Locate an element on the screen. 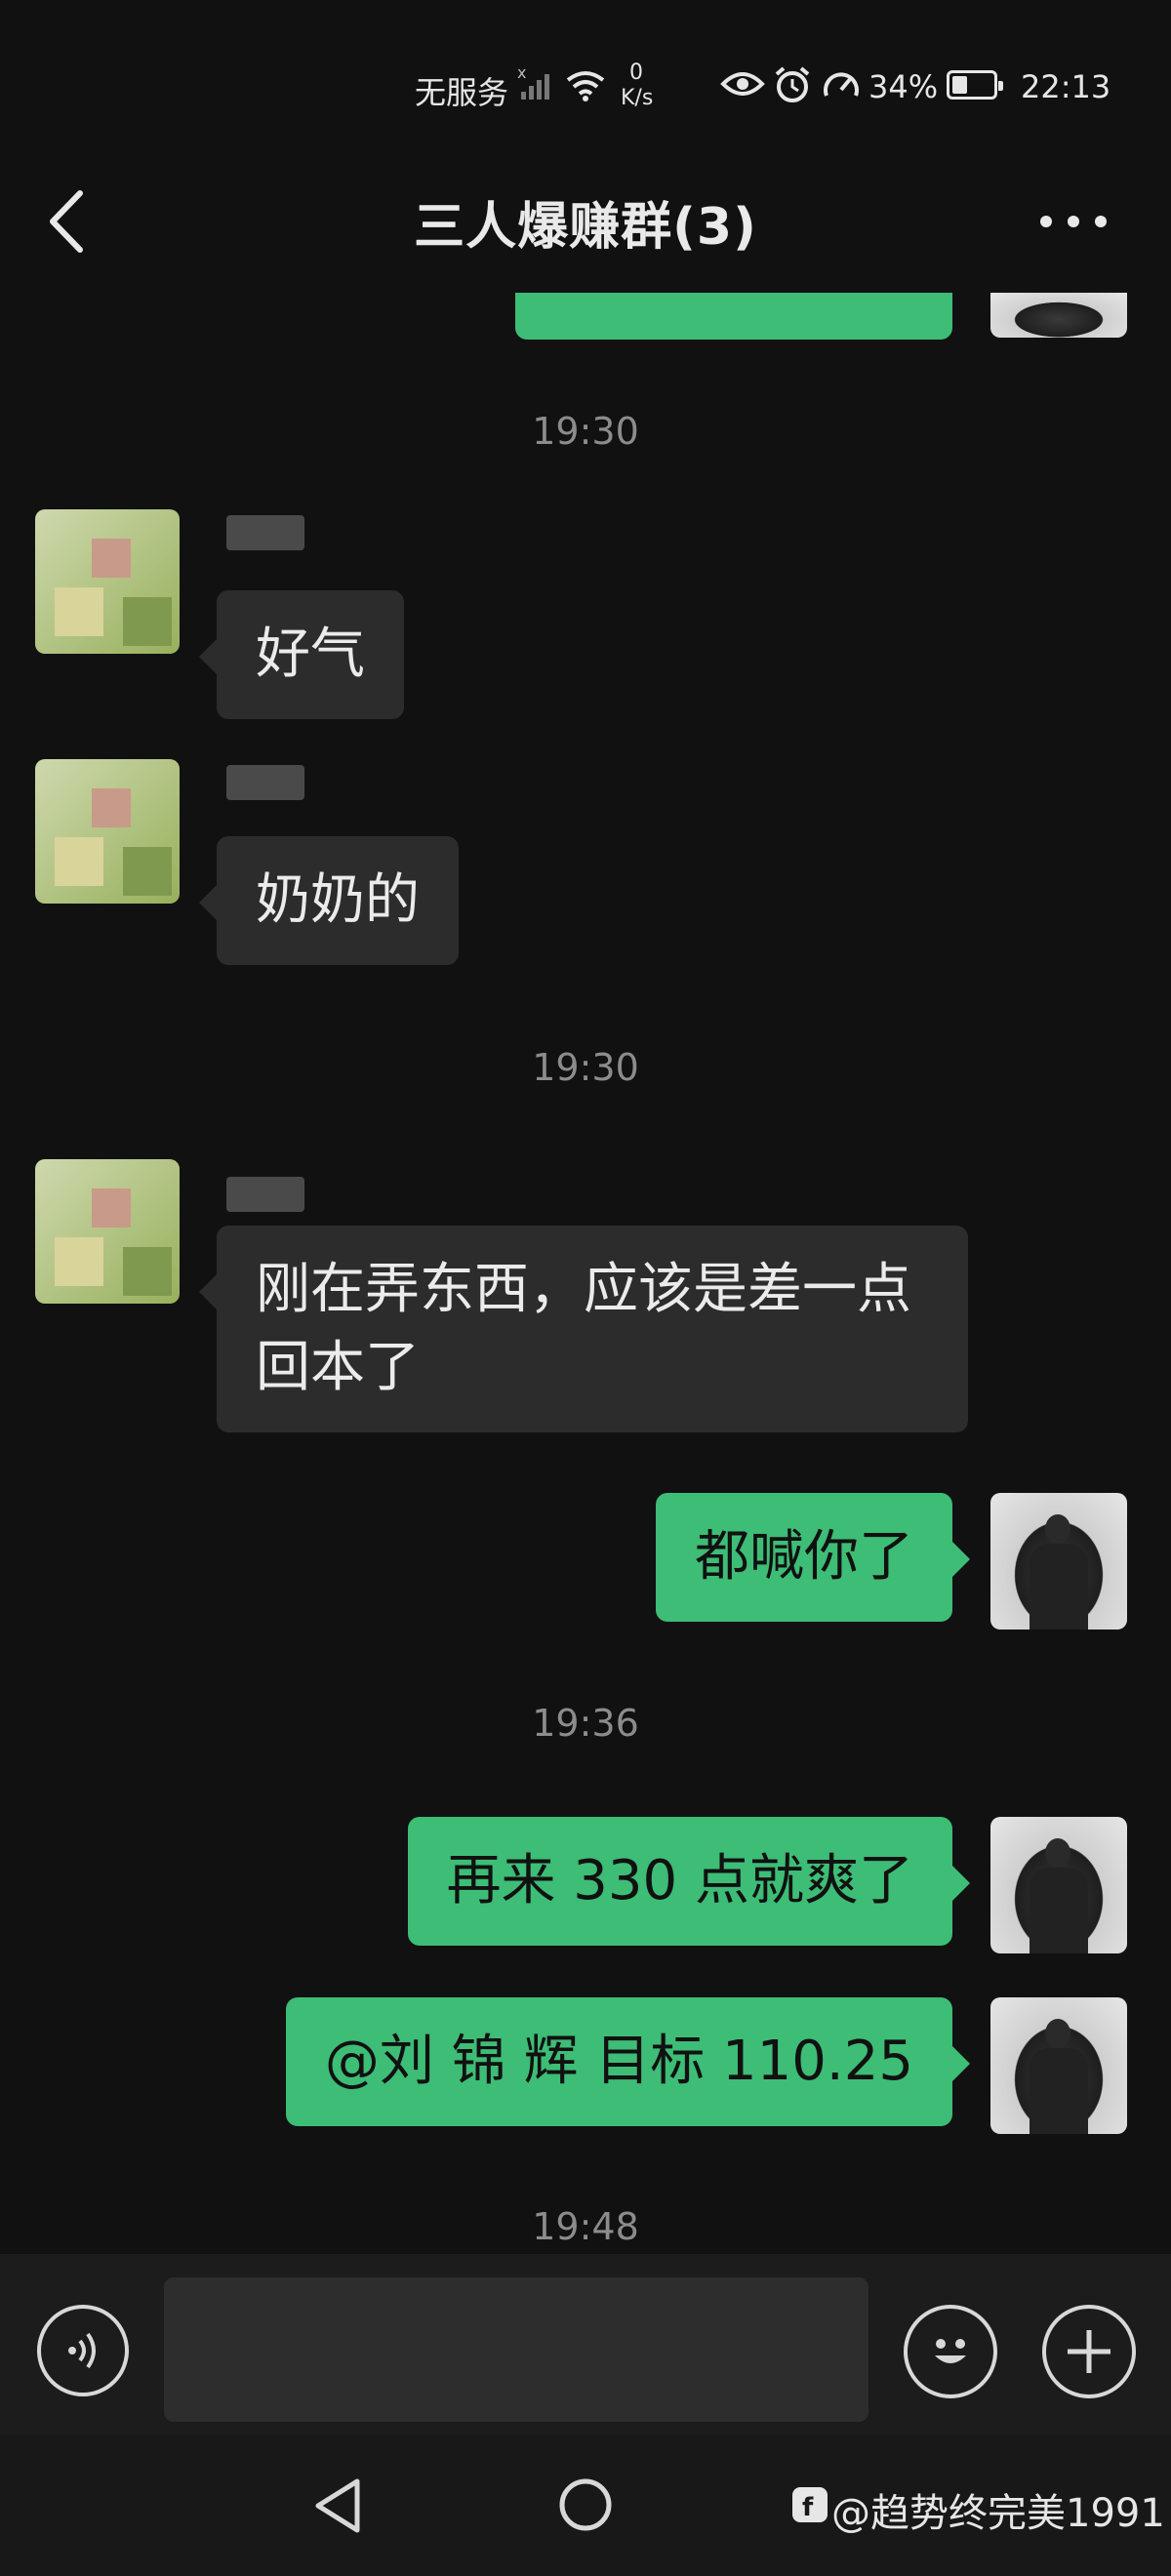 This screenshot has width=1171, height=2576. message-text: 都喊你了 is located at coordinates (804, 1557).